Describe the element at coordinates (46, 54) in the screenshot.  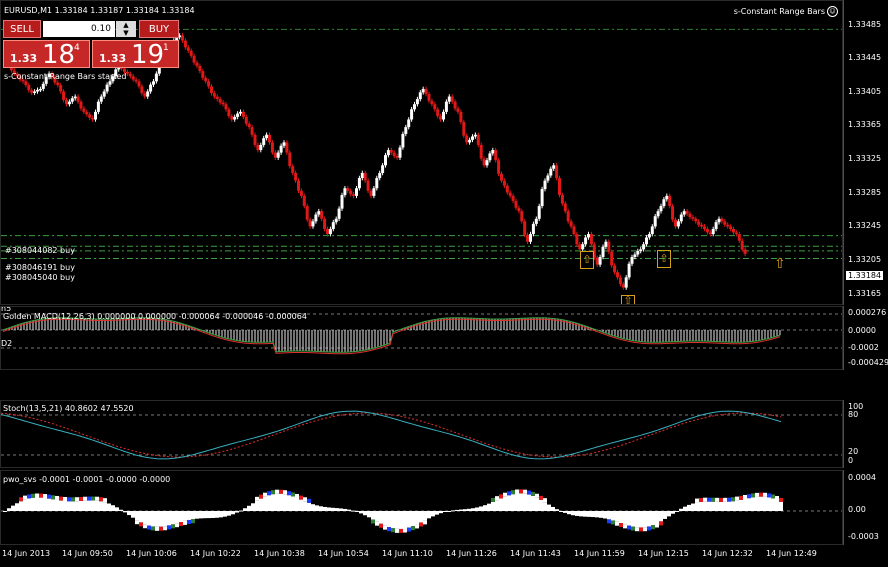
I see `sell-price-box: 1.33 18 4` at that location.